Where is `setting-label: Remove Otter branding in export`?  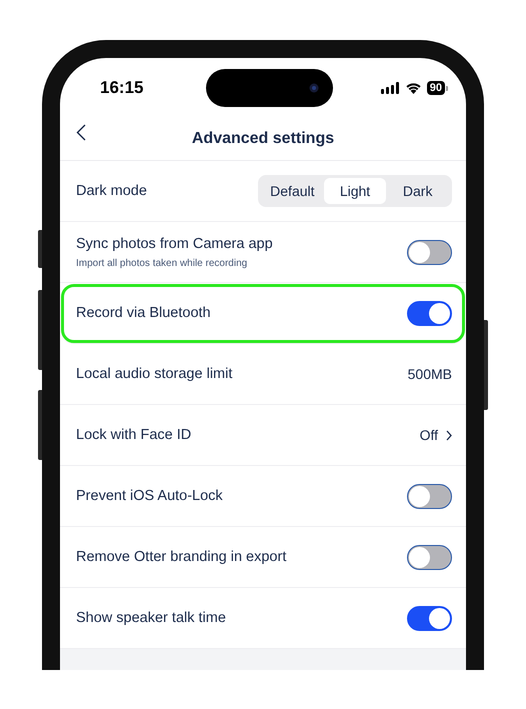
setting-label: Remove Otter branding in export is located at coordinates (181, 557).